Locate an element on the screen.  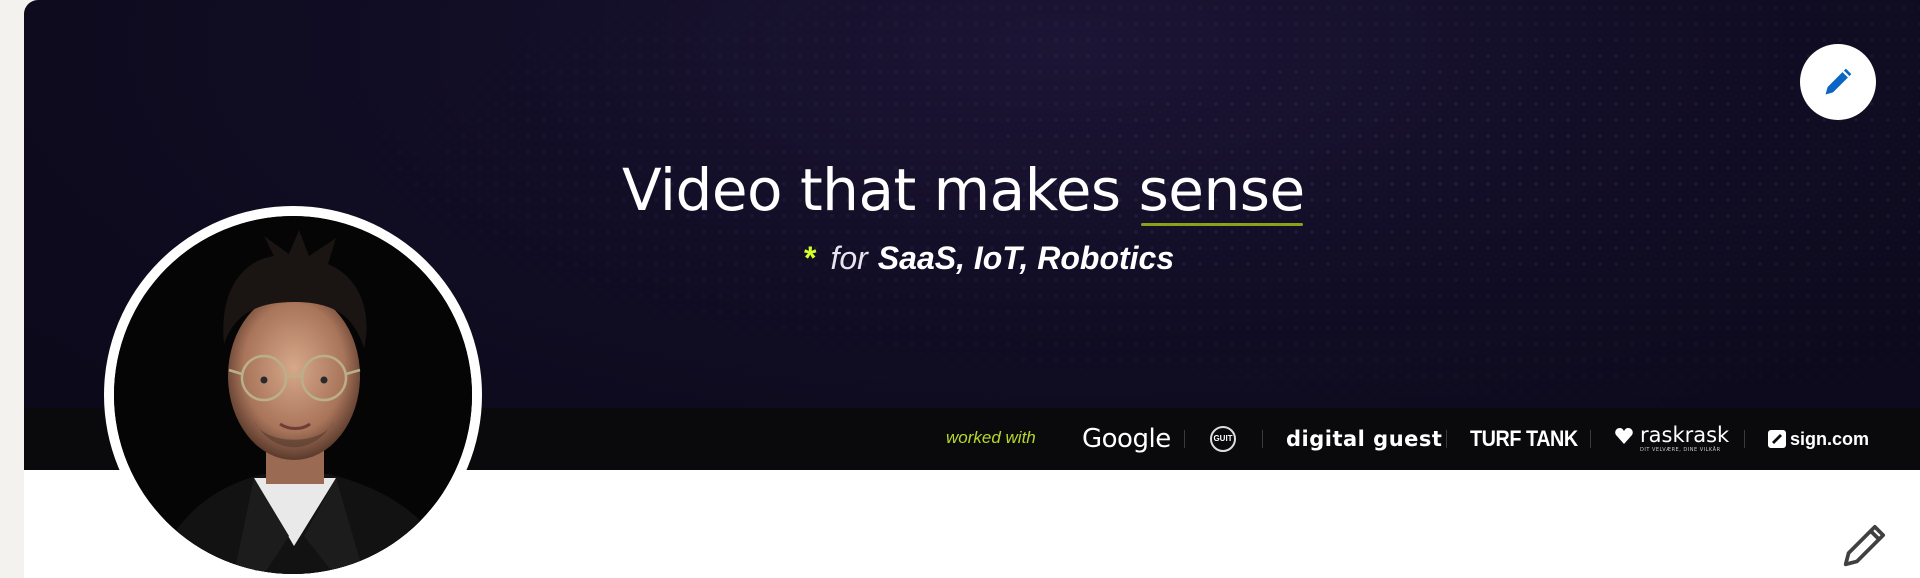
raskrask-heart-icon is located at coordinates (1624, 439).